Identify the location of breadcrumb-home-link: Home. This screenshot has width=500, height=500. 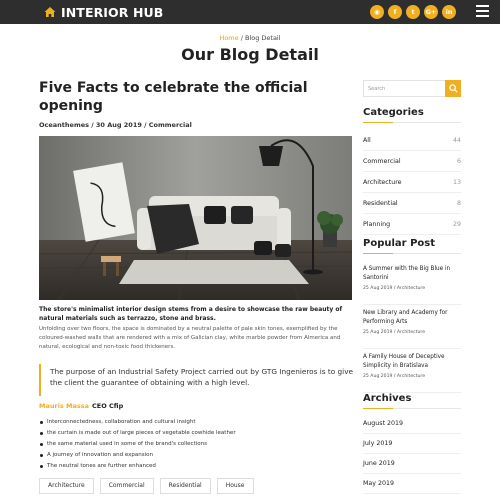
(228, 38).